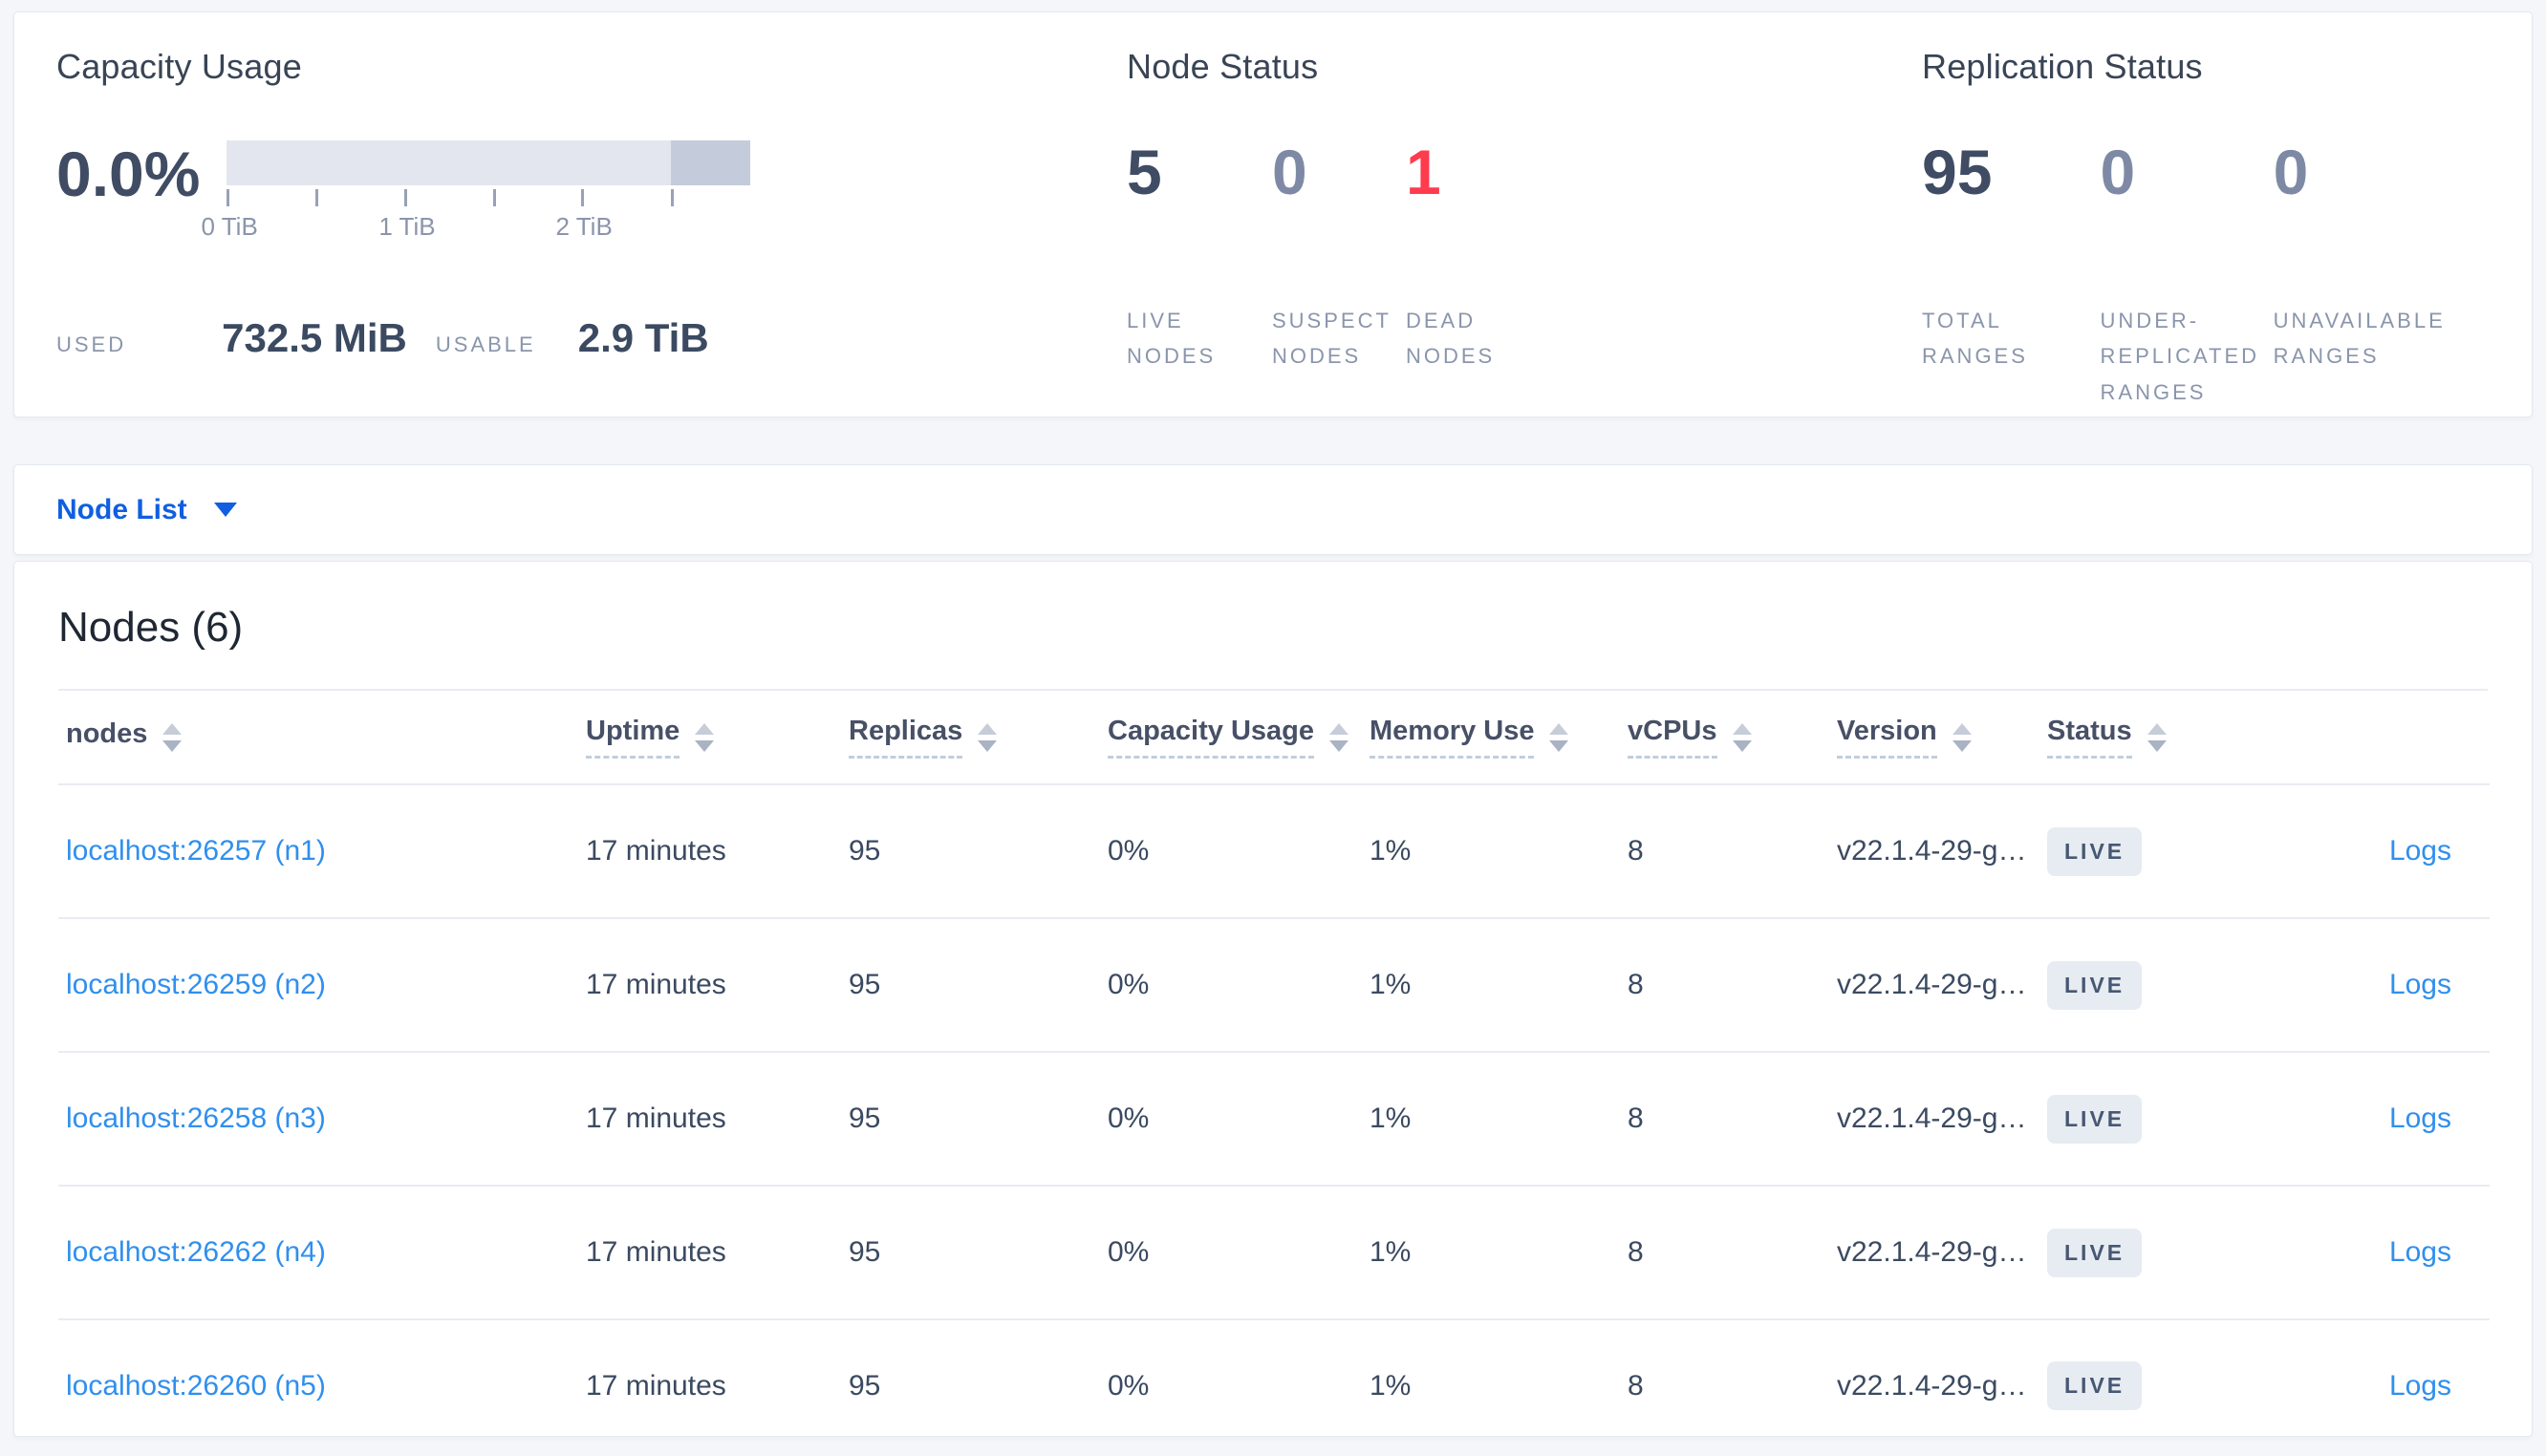 Image resolution: width=2546 pixels, height=1456 pixels. What do you see at coordinates (107, 733) in the screenshot?
I see `column-header-label: nodes` at bounding box center [107, 733].